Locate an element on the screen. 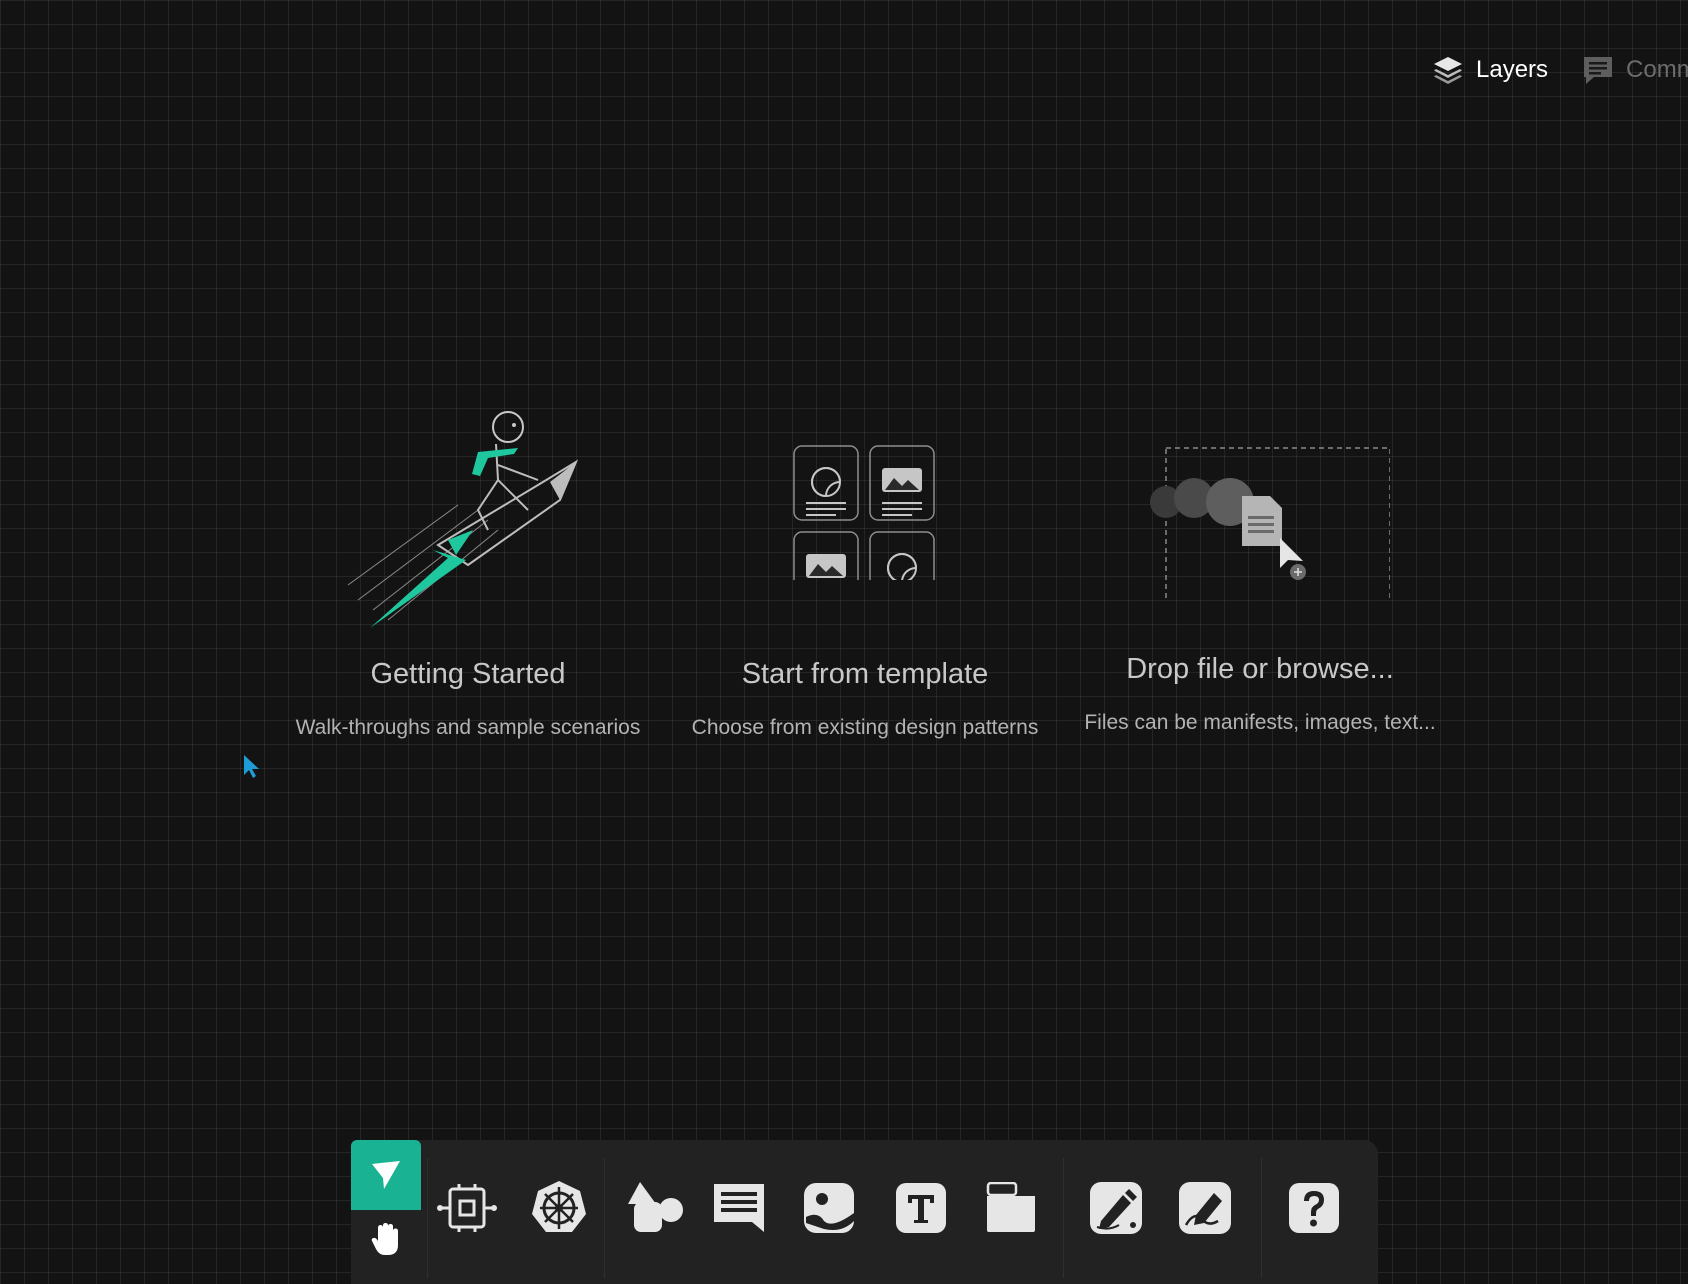  freehand-icon is located at coordinates (1205, 1208).